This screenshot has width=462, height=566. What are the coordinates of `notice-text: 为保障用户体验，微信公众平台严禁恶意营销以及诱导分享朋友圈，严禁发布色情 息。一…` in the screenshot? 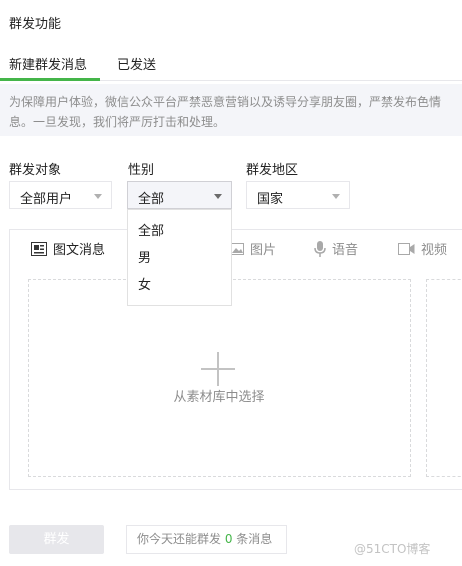 It's located at (235, 112).